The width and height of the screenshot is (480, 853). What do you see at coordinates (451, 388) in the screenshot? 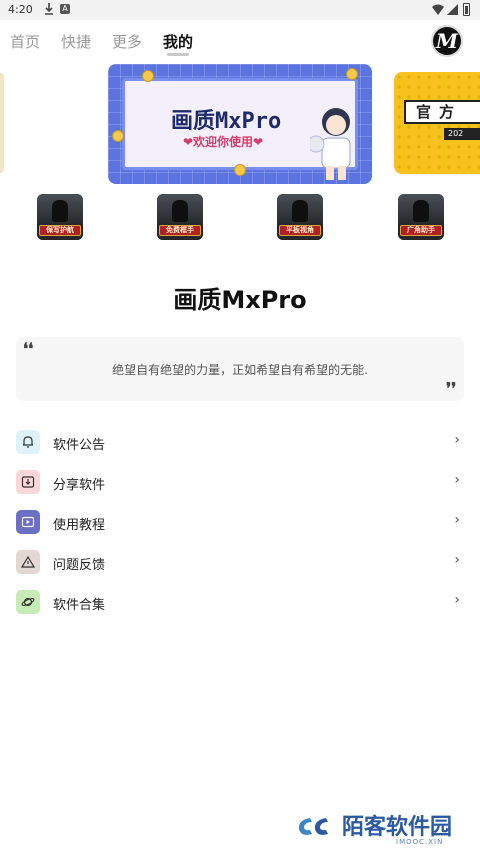
I see `close-quote-icon: ❜❜` at bounding box center [451, 388].